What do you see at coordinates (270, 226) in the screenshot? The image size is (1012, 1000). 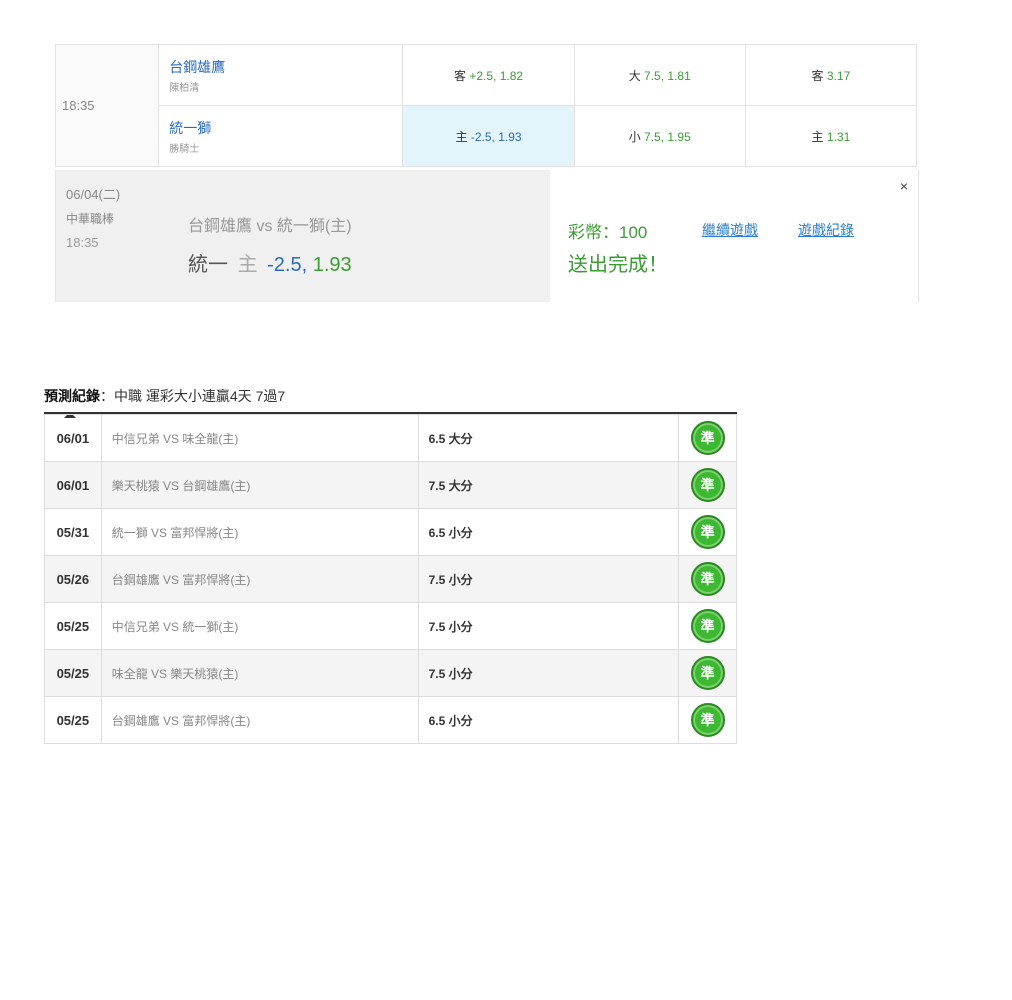 I see `ticket-matchup: 台鋼雄鷹 vs 統一獅(主)` at bounding box center [270, 226].